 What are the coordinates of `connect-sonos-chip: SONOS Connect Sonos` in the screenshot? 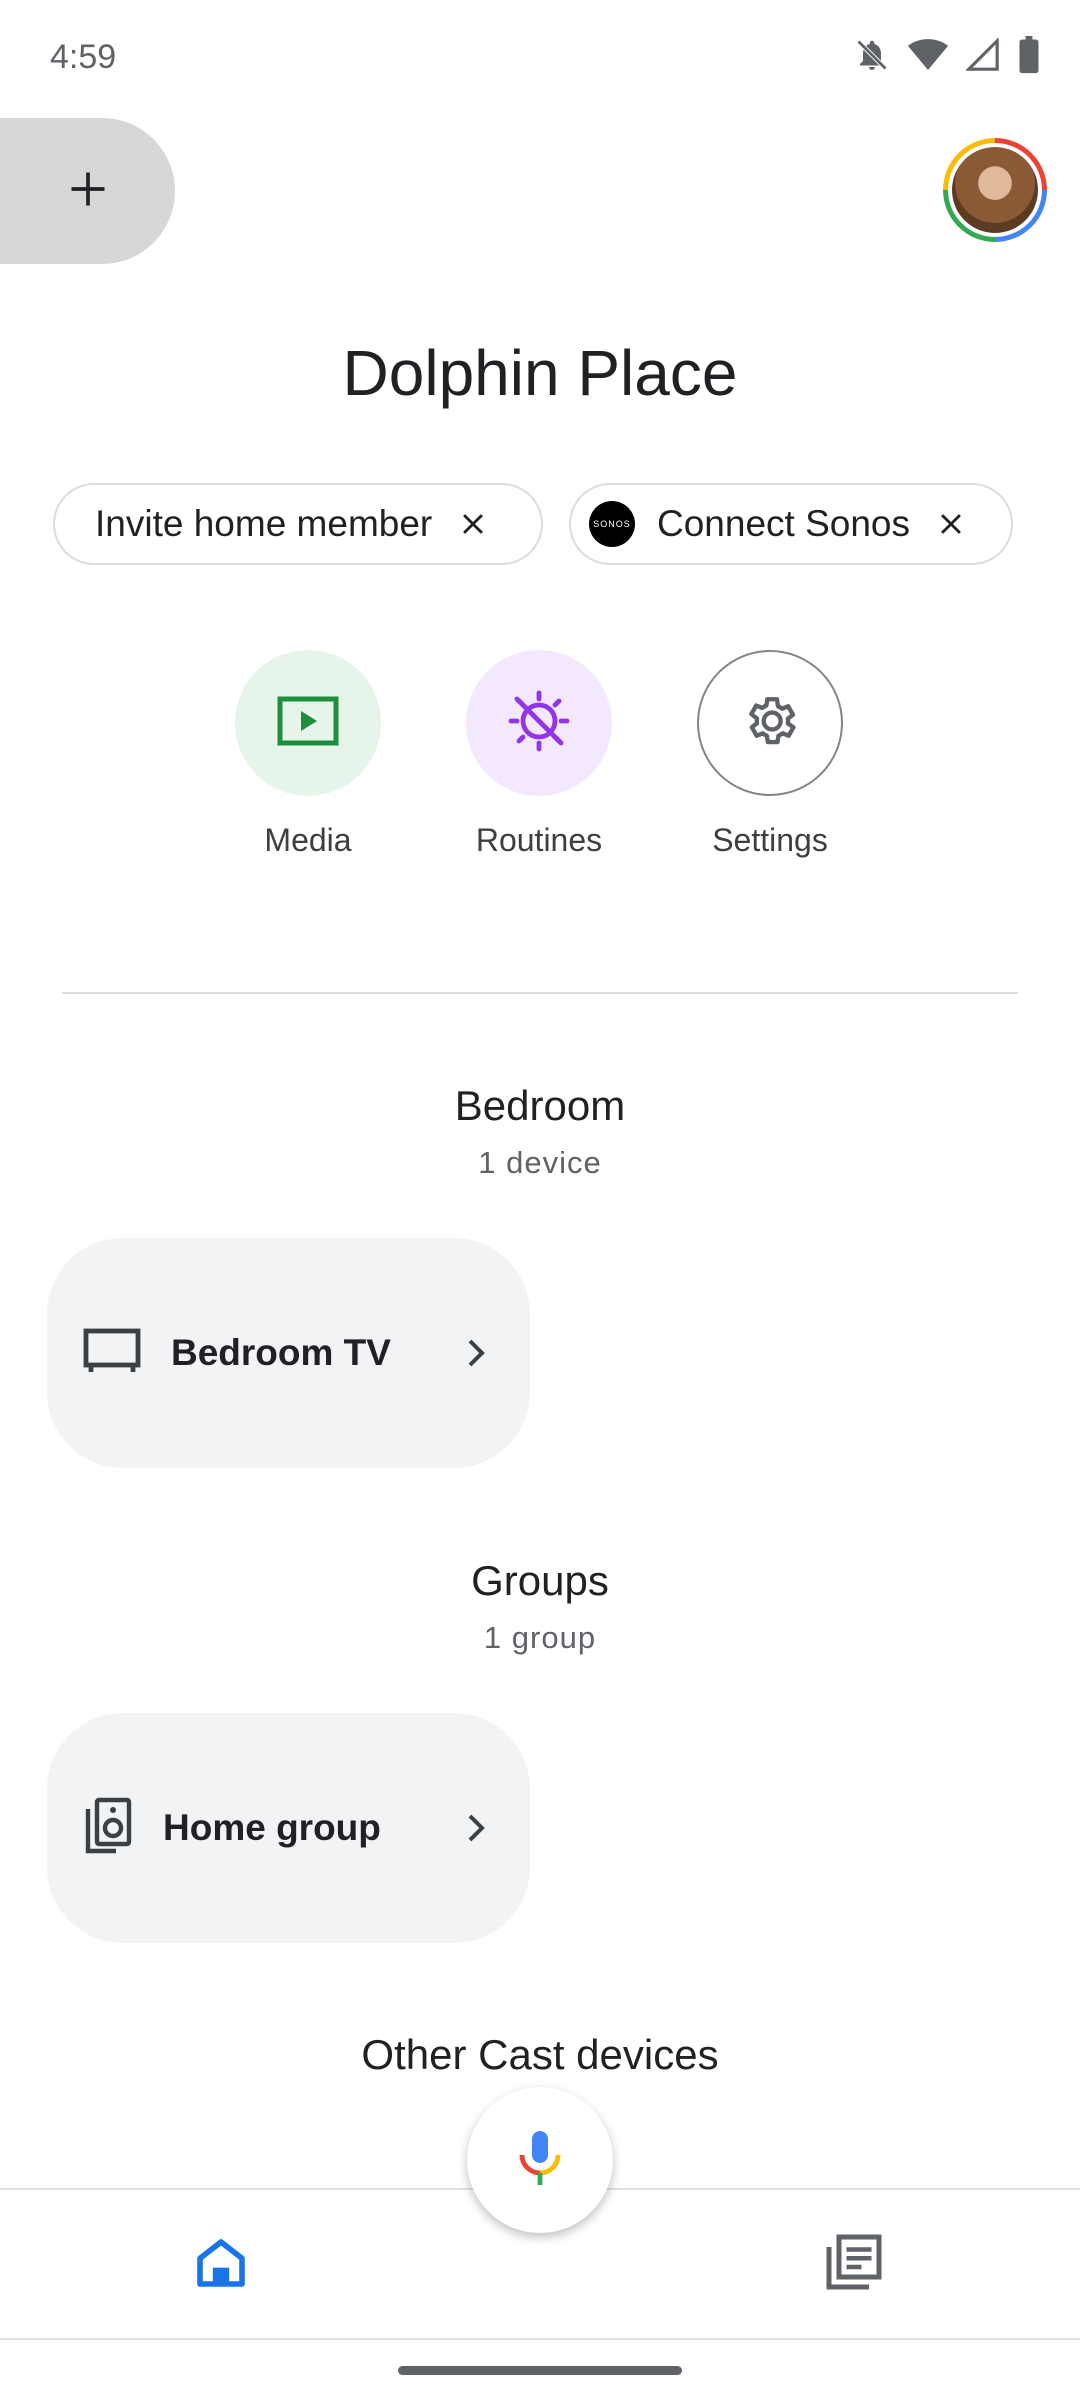 It's located at (791, 524).